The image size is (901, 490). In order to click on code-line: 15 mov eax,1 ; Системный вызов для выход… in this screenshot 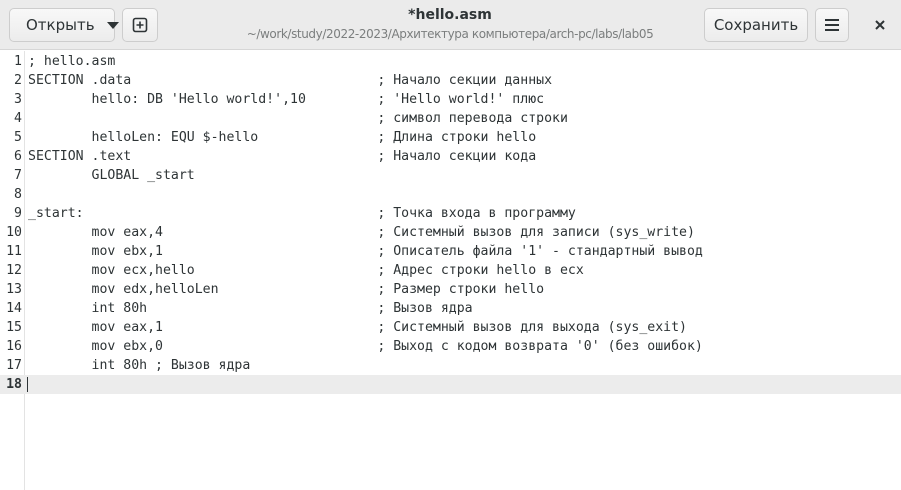, I will do `click(450, 327)`.